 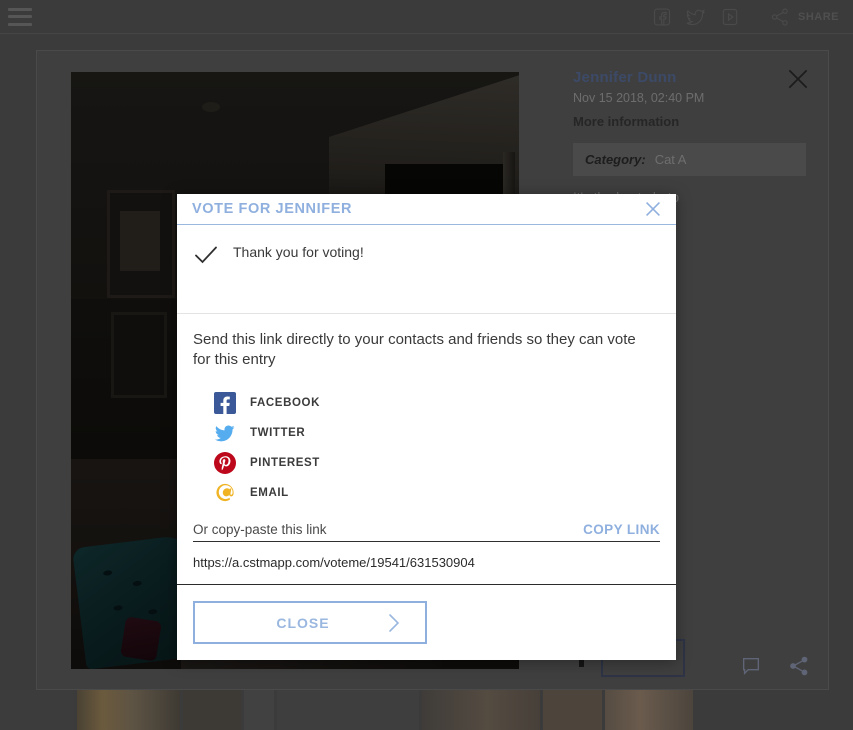 I want to click on copy-link-button: COPY LINK, so click(x=621, y=529).